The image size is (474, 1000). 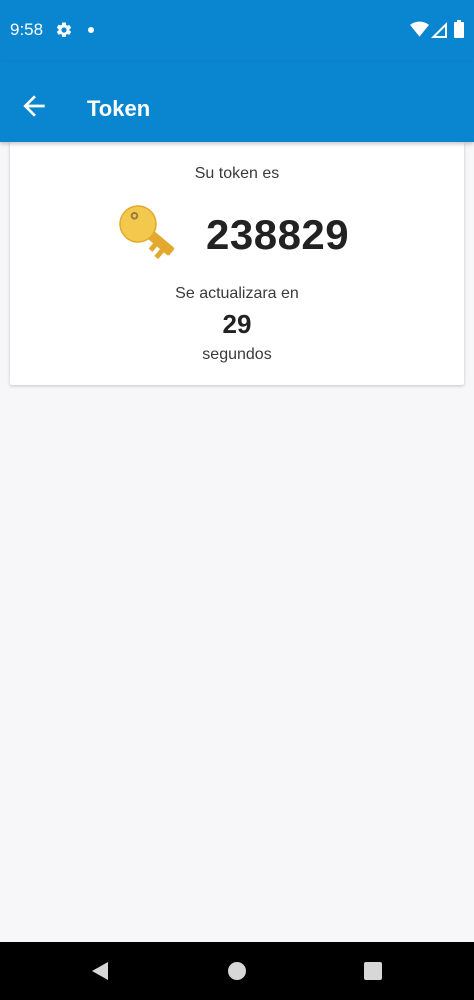 I want to click on countdown-unit-label: segundos, so click(x=237, y=354).